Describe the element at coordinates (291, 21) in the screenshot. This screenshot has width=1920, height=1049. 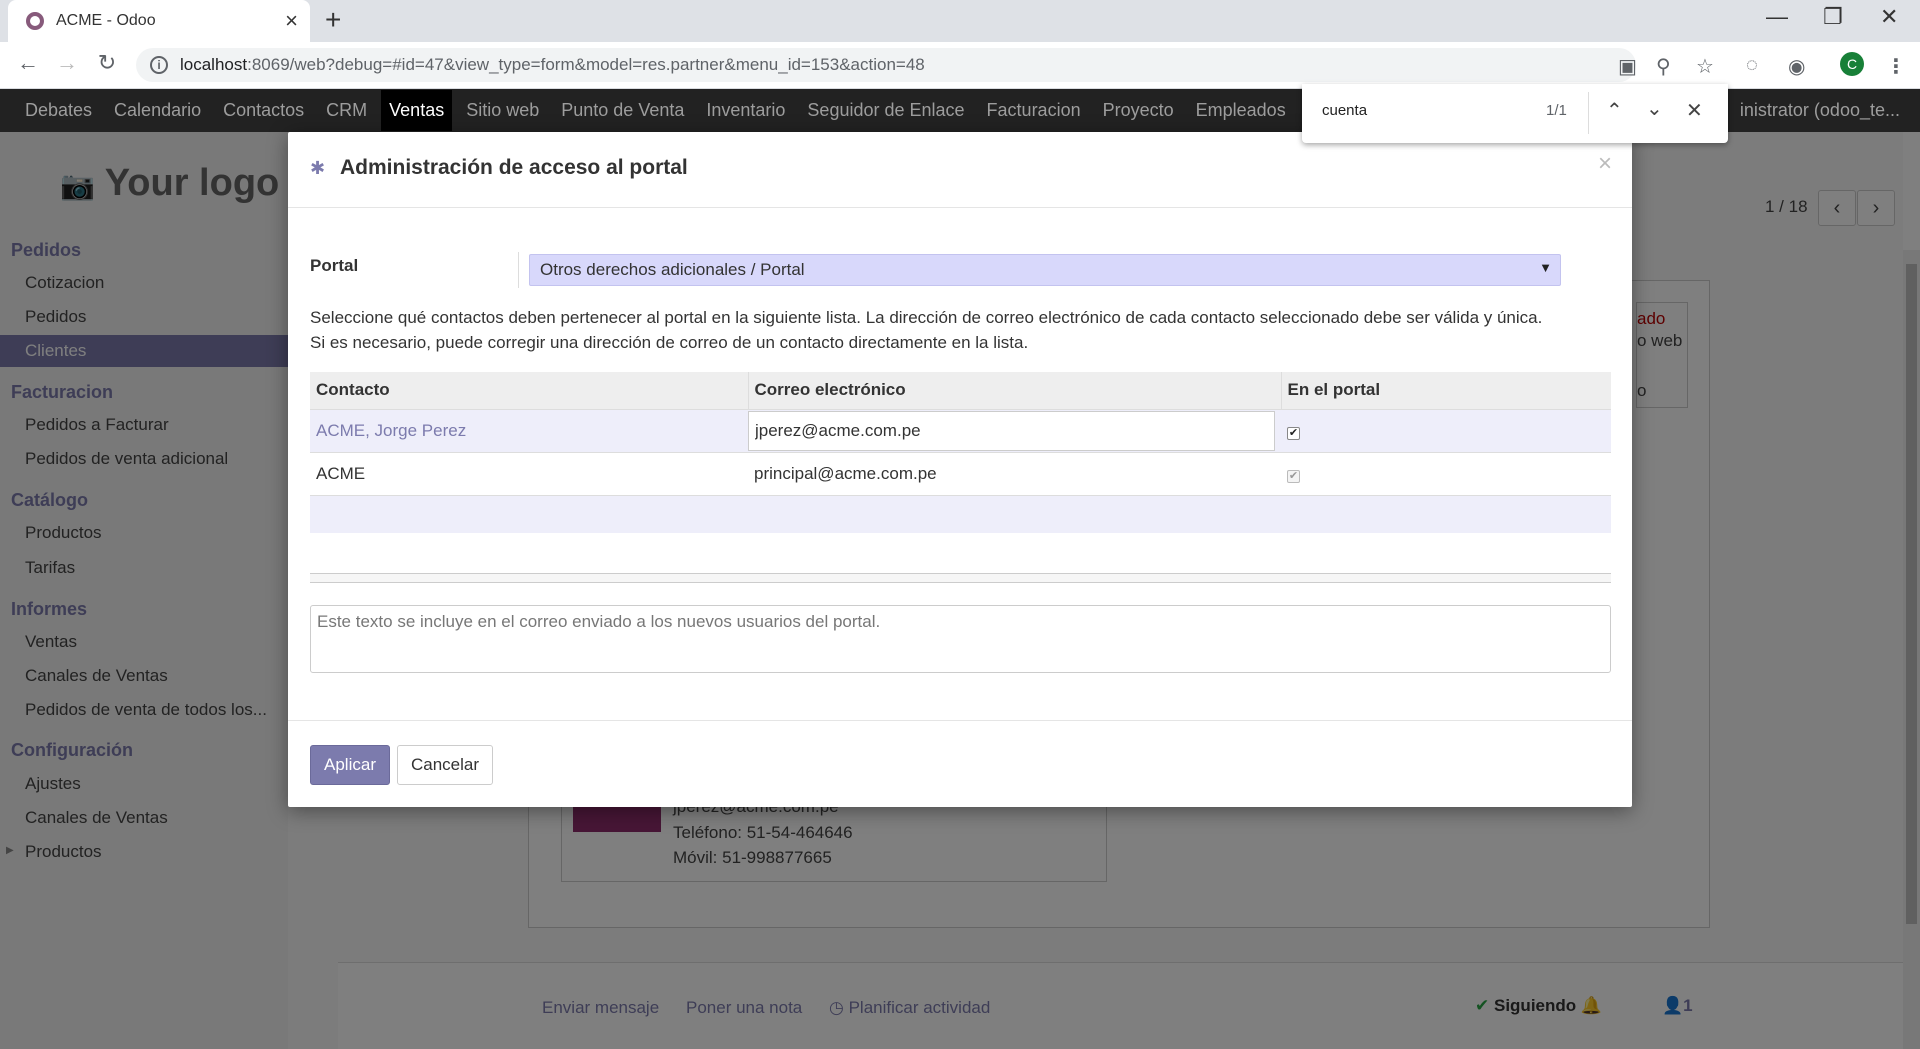
I see `close-tab-icon: ×` at that location.